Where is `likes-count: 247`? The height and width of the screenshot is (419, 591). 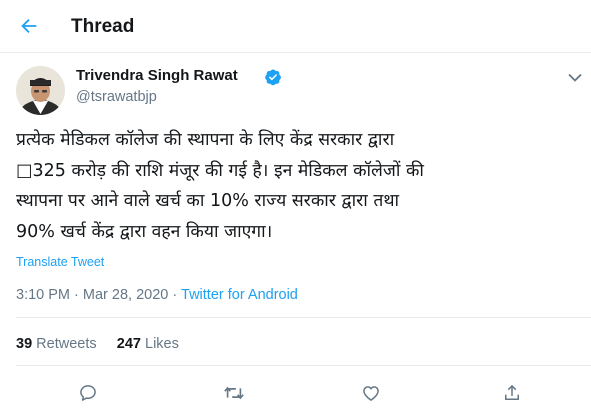 likes-count: 247 is located at coordinates (128, 344).